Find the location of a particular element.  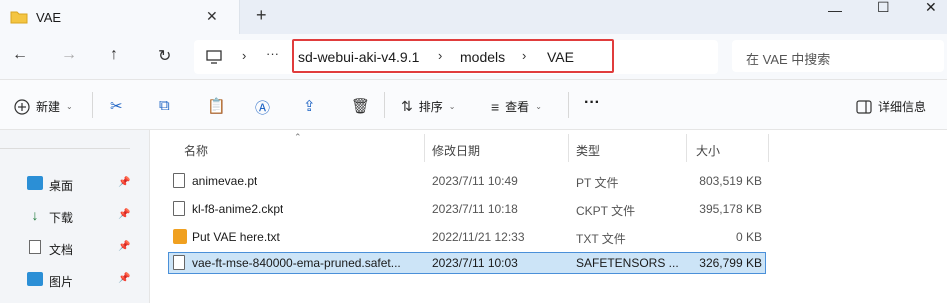

file-size: 0 KB is located at coordinates (748, 237).